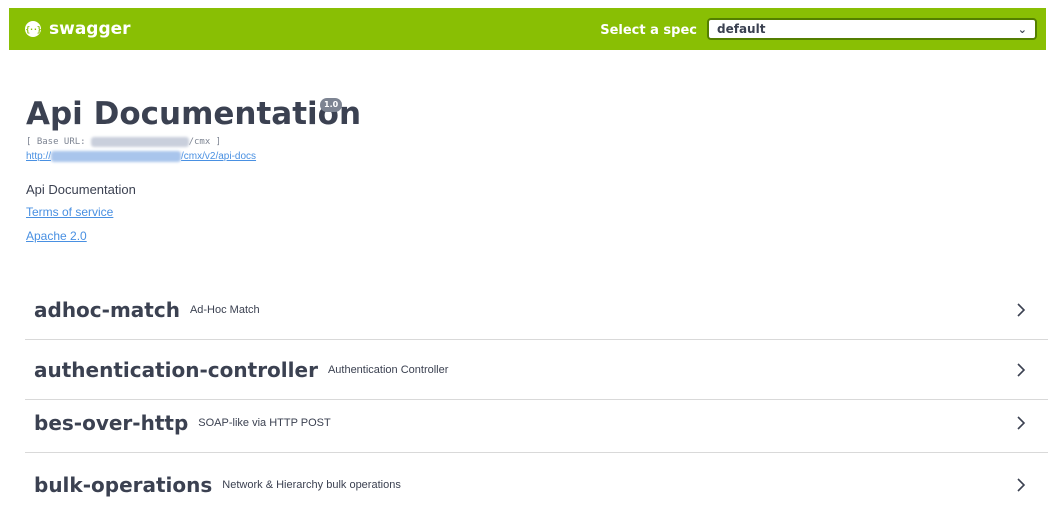  What do you see at coordinates (107, 309) in the screenshot?
I see `tag-name: adhoc-match` at bounding box center [107, 309].